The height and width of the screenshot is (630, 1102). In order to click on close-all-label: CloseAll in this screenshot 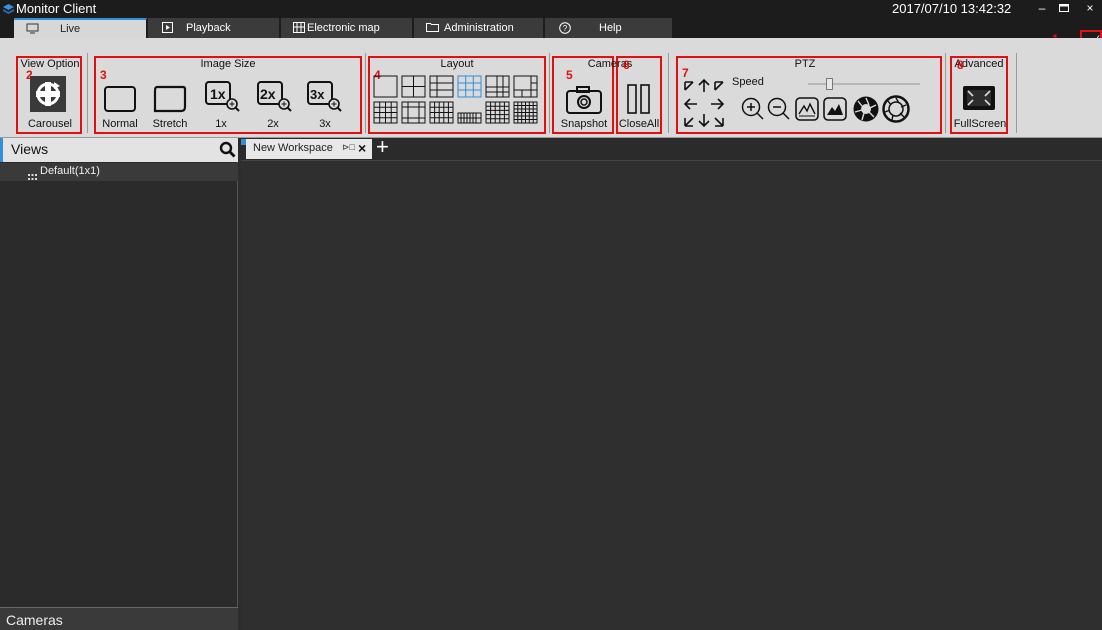, I will do `click(639, 124)`.